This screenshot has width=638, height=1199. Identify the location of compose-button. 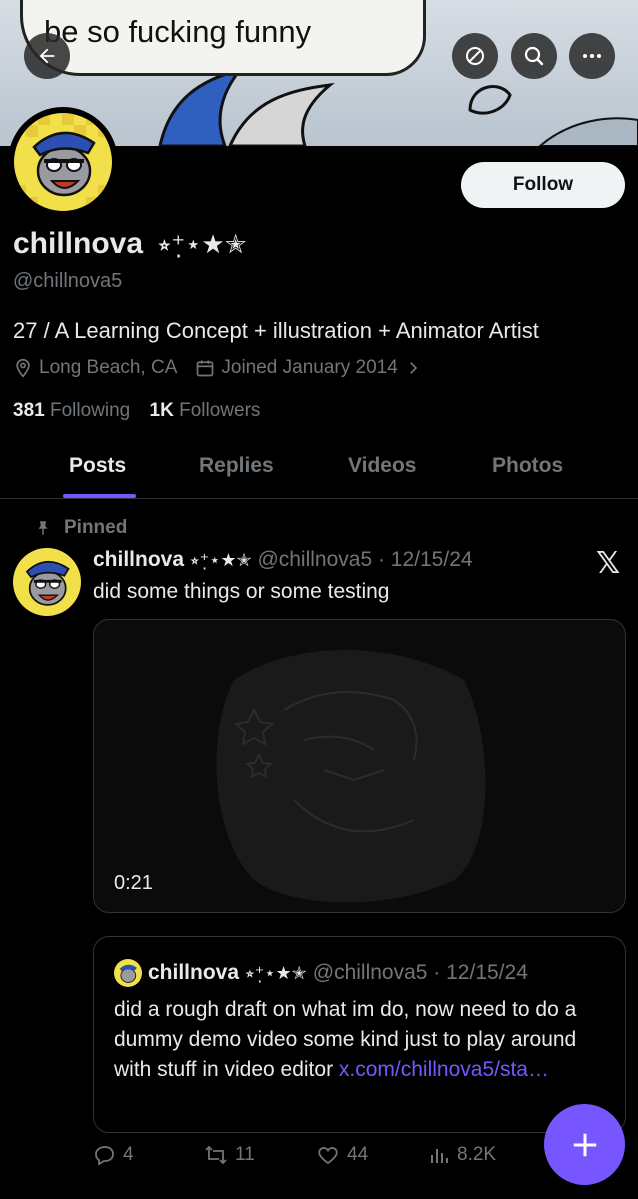
(584, 1144).